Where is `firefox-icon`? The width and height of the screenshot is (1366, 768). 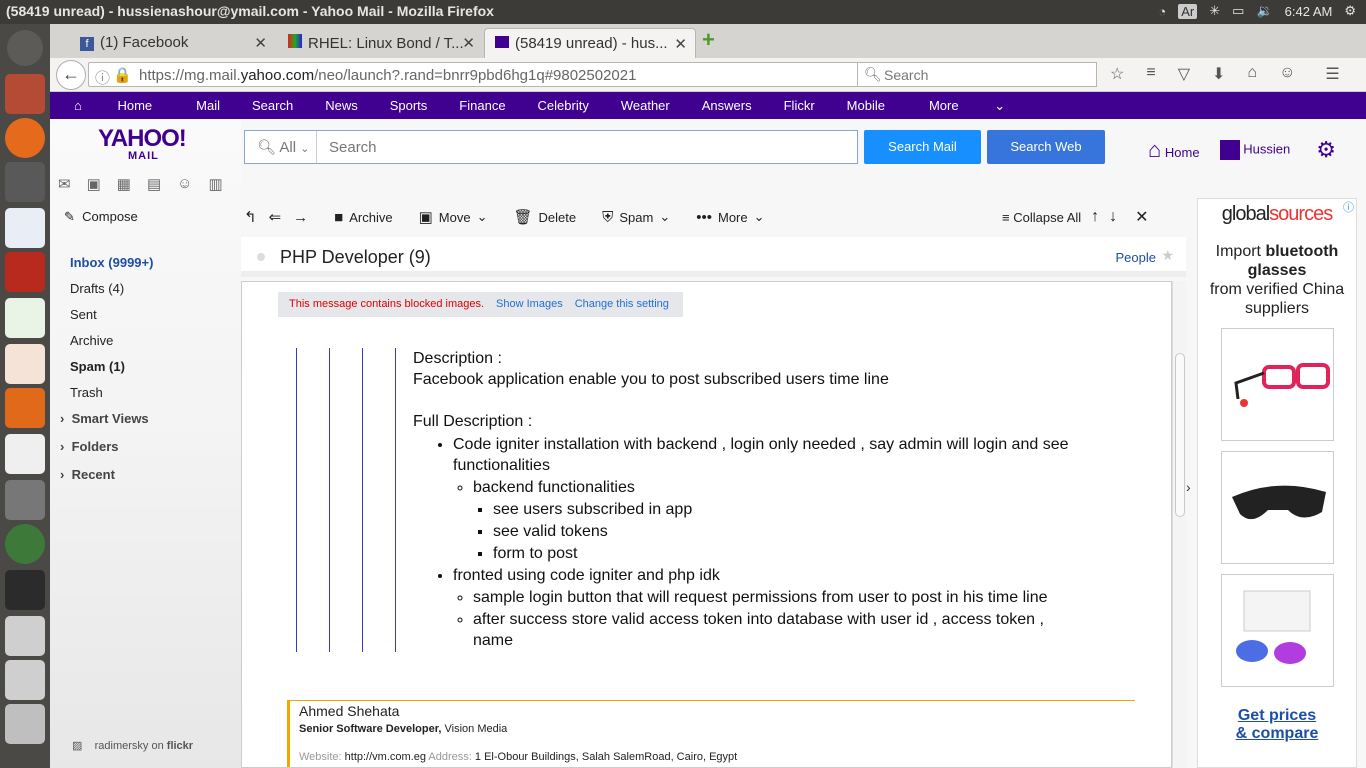 firefox-icon is located at coordinates (25, 138).